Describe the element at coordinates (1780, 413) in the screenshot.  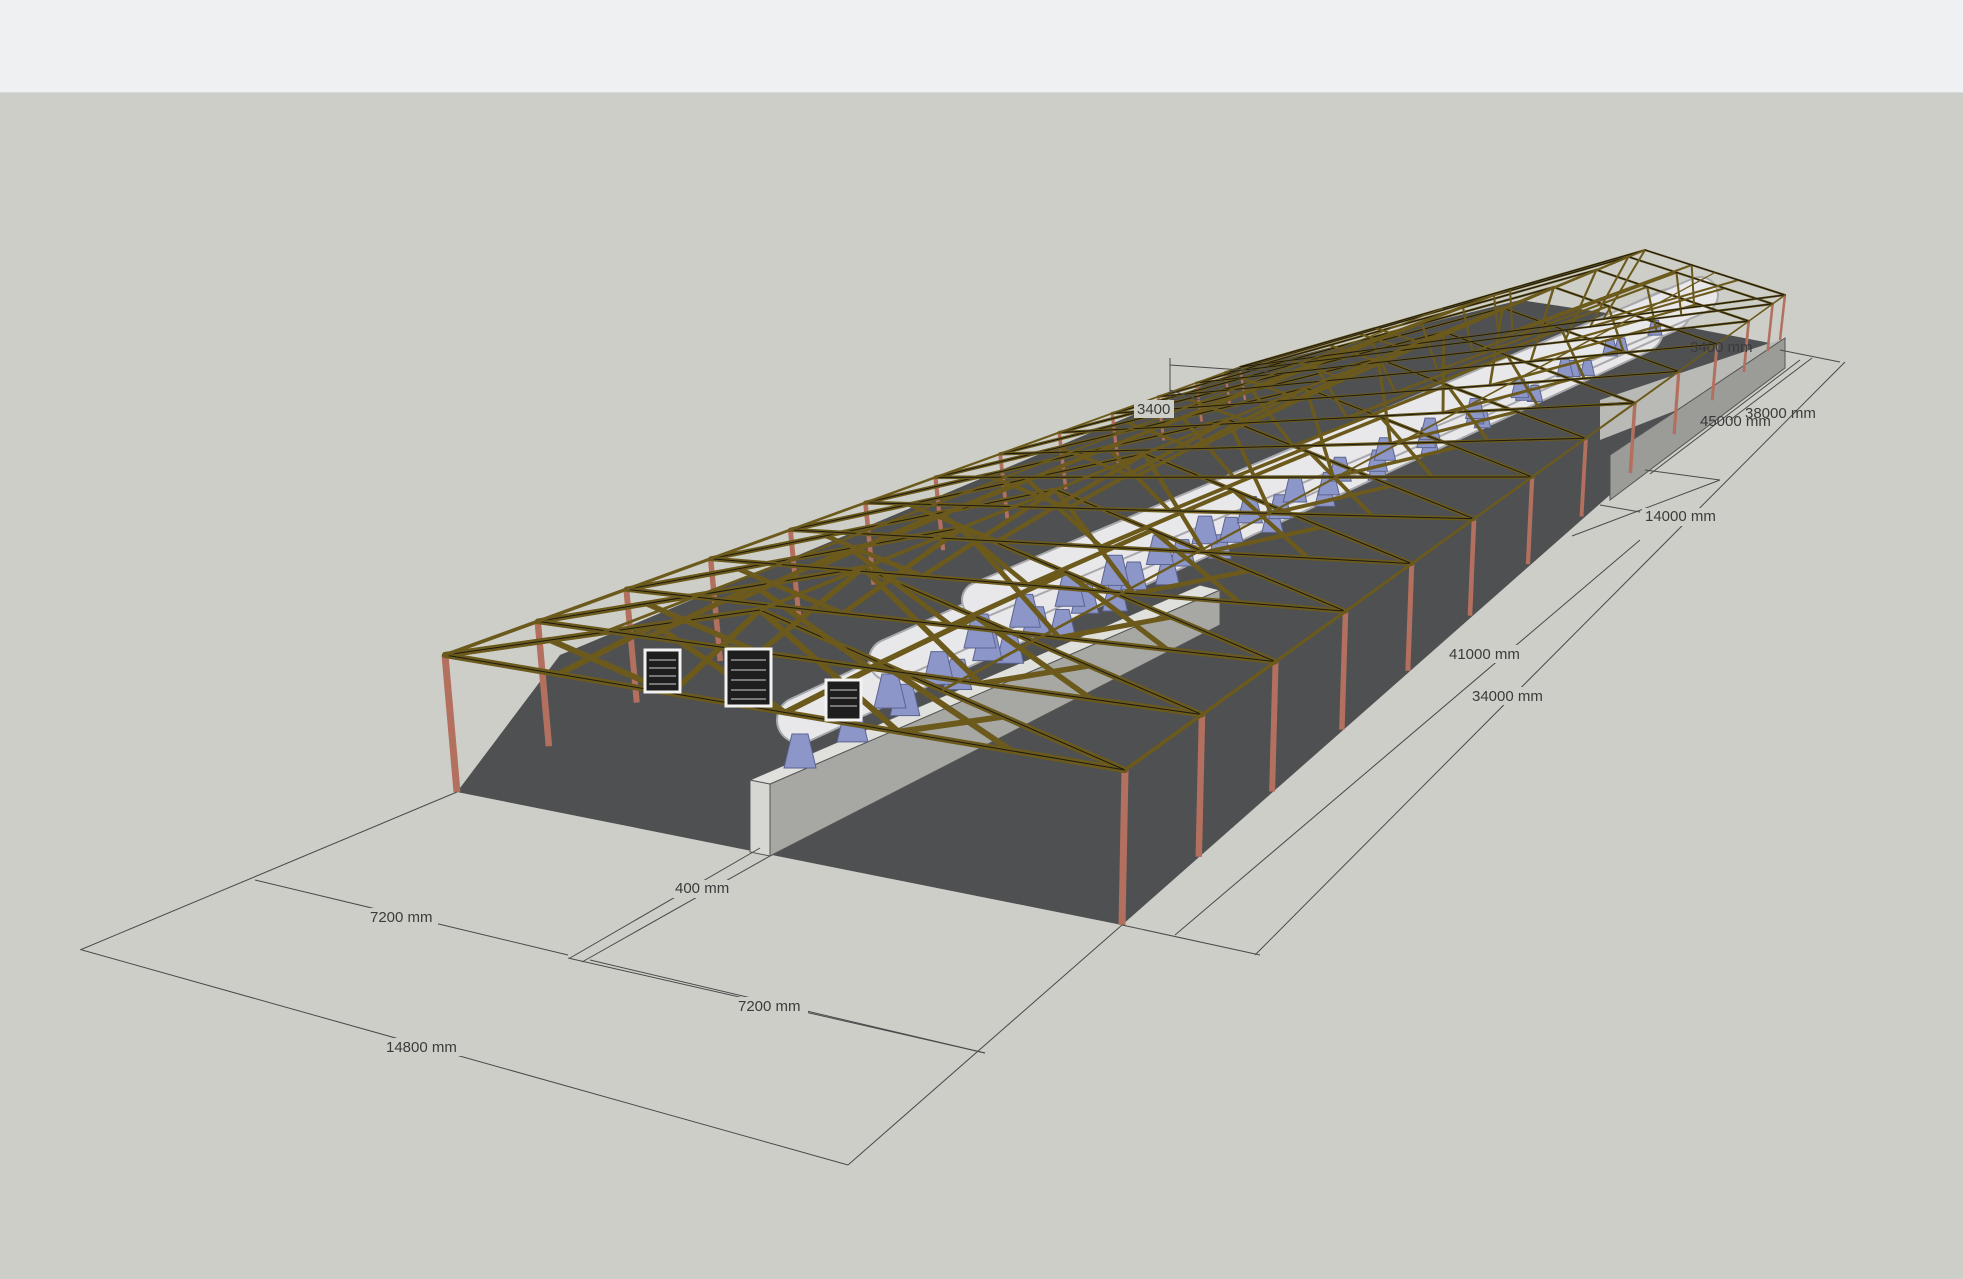
I see `dim-label-38000: 38000 mm` at that location.